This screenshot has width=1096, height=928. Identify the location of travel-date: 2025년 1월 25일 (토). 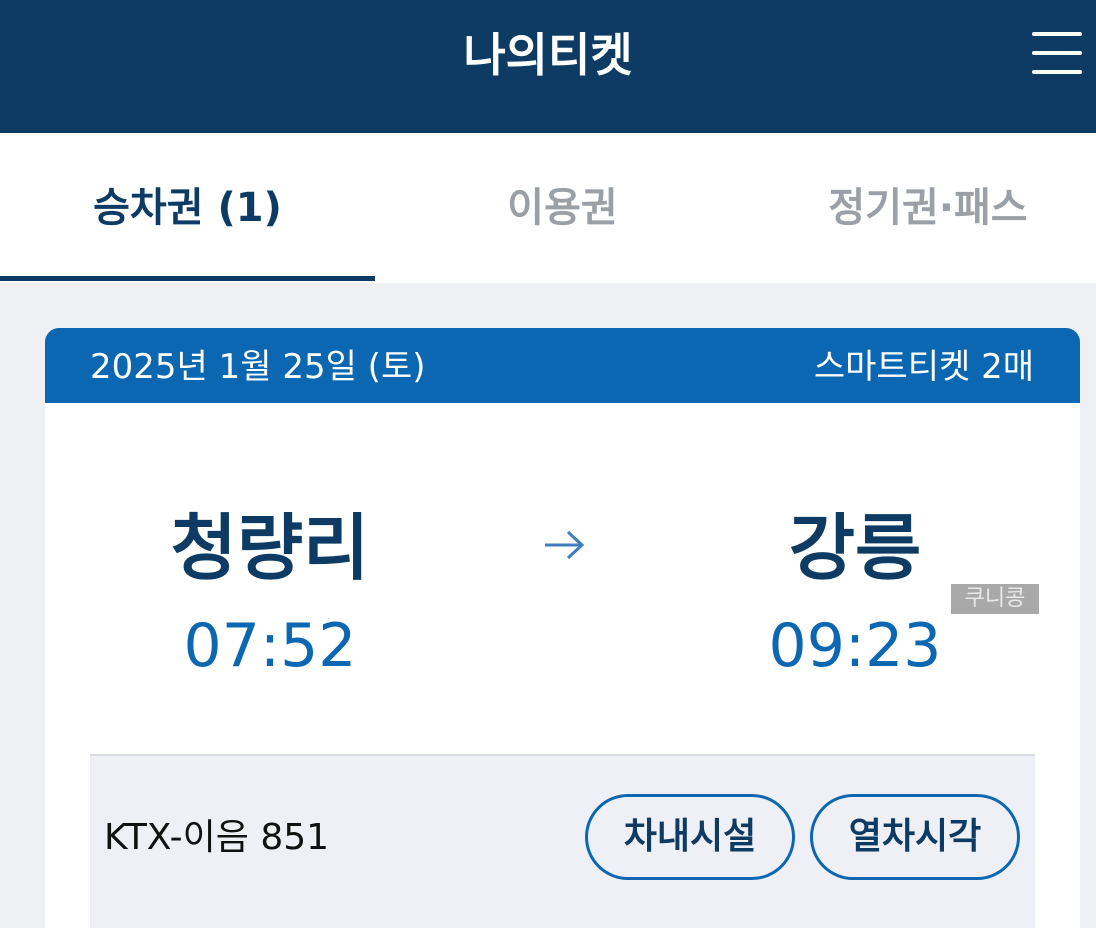
(258, 367).